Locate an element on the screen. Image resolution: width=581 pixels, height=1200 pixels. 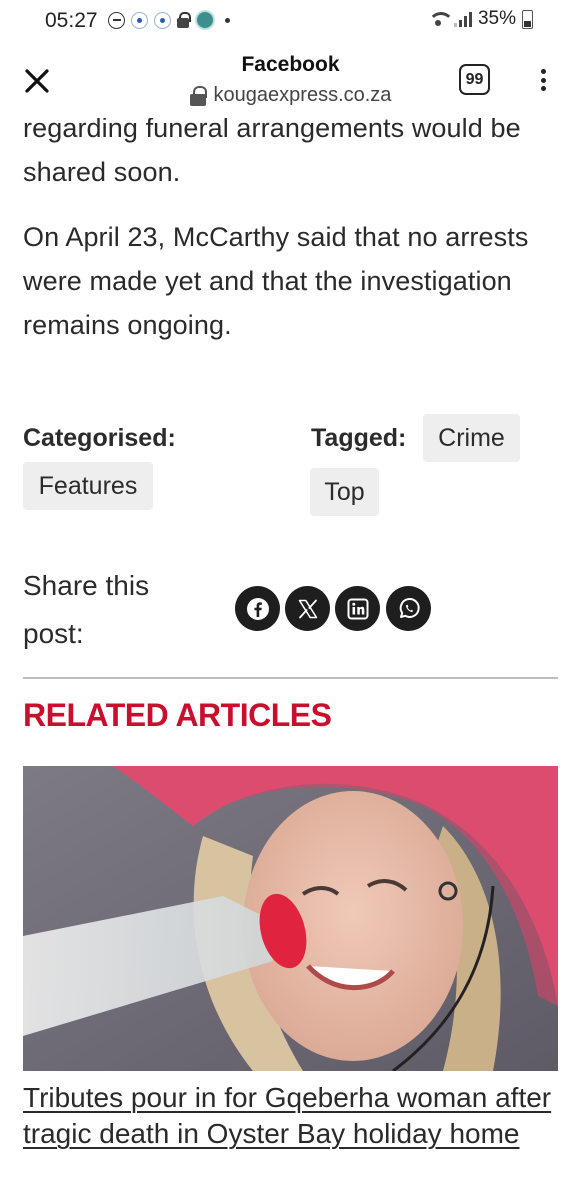
status-bar: 05:27 35% is located at coordinates (290, 20).